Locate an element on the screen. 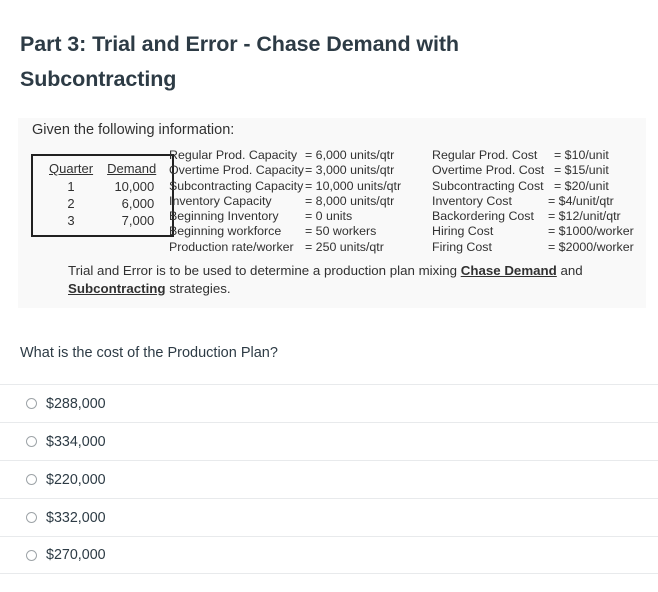 This screenshot has height=592, width=658. answer-option-label: $332,000 is located at coordinates (76, 517).